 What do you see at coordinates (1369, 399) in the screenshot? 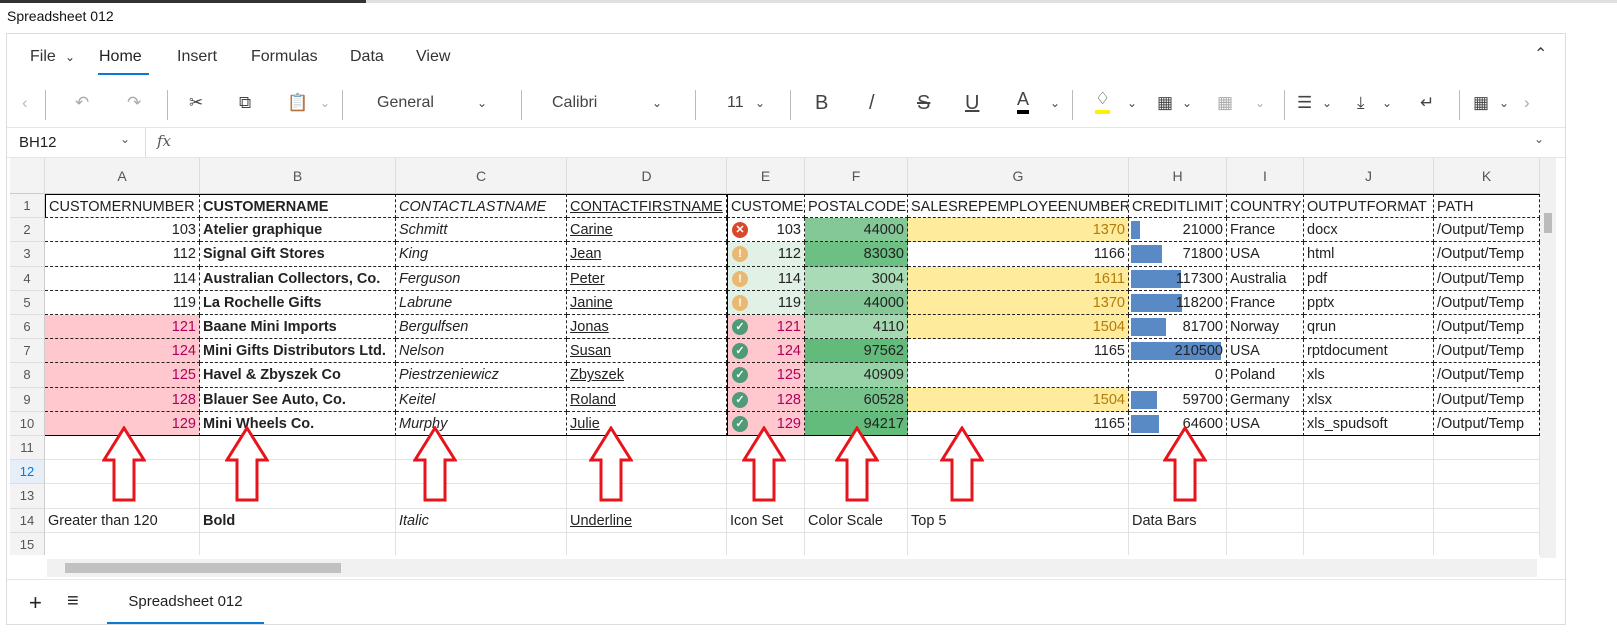
I see `cell-J9: xlsx` at bounding box center [1369, 399].